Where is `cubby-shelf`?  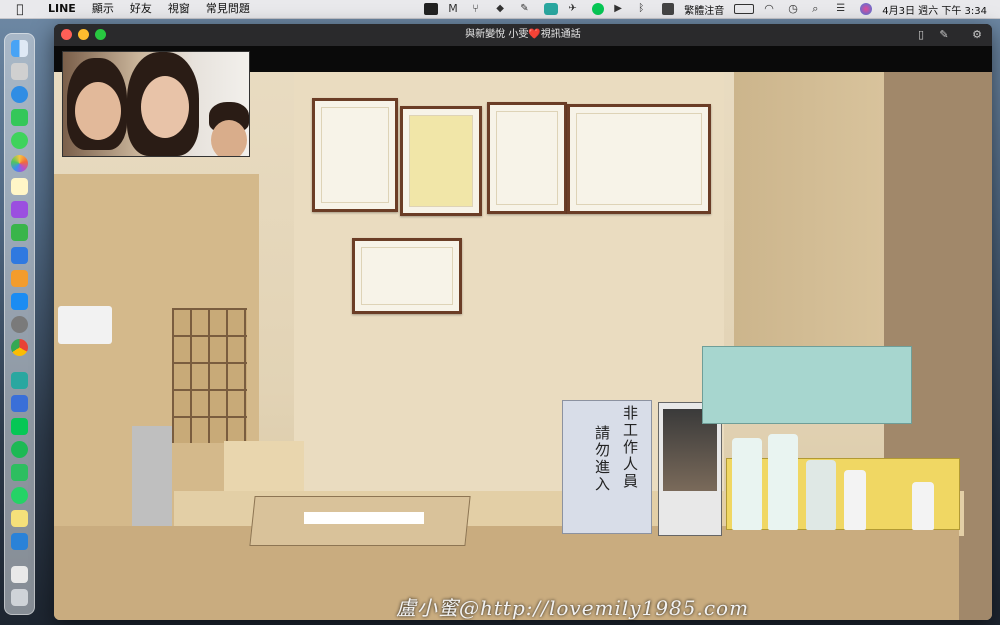 cubby-shelf is located at coordinates (209, 375).